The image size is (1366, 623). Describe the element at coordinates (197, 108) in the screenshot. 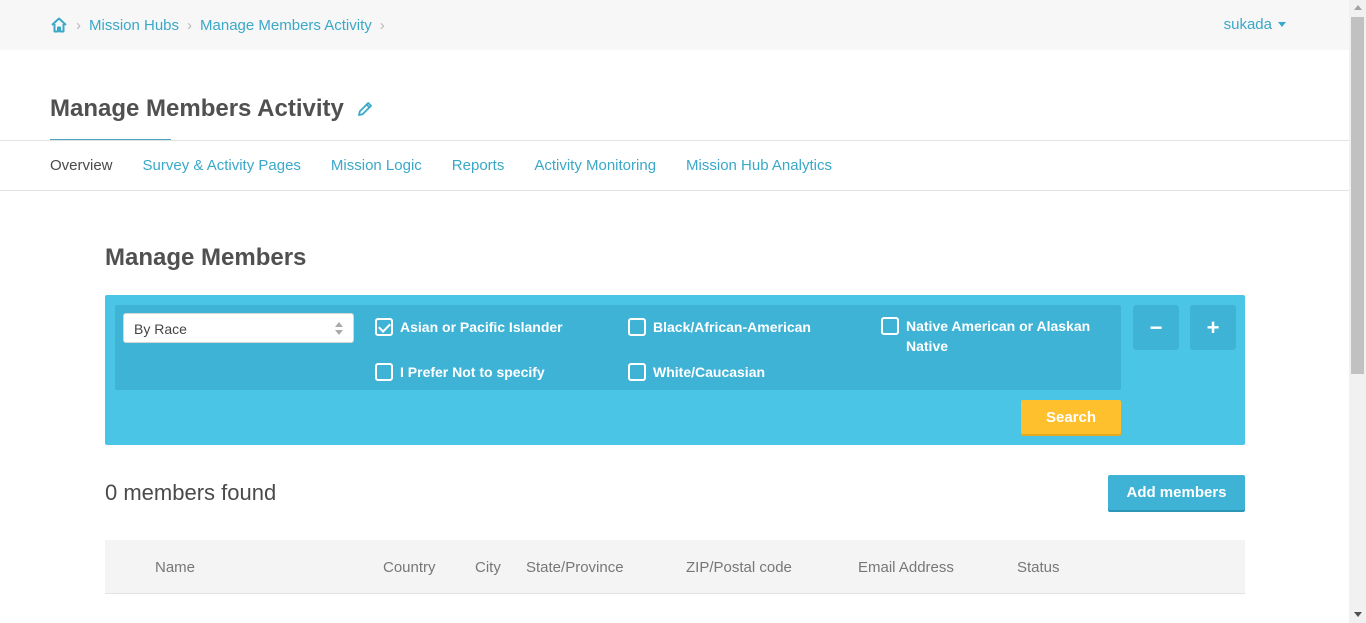

I see `page-title: Manage Members Activity` at that location.